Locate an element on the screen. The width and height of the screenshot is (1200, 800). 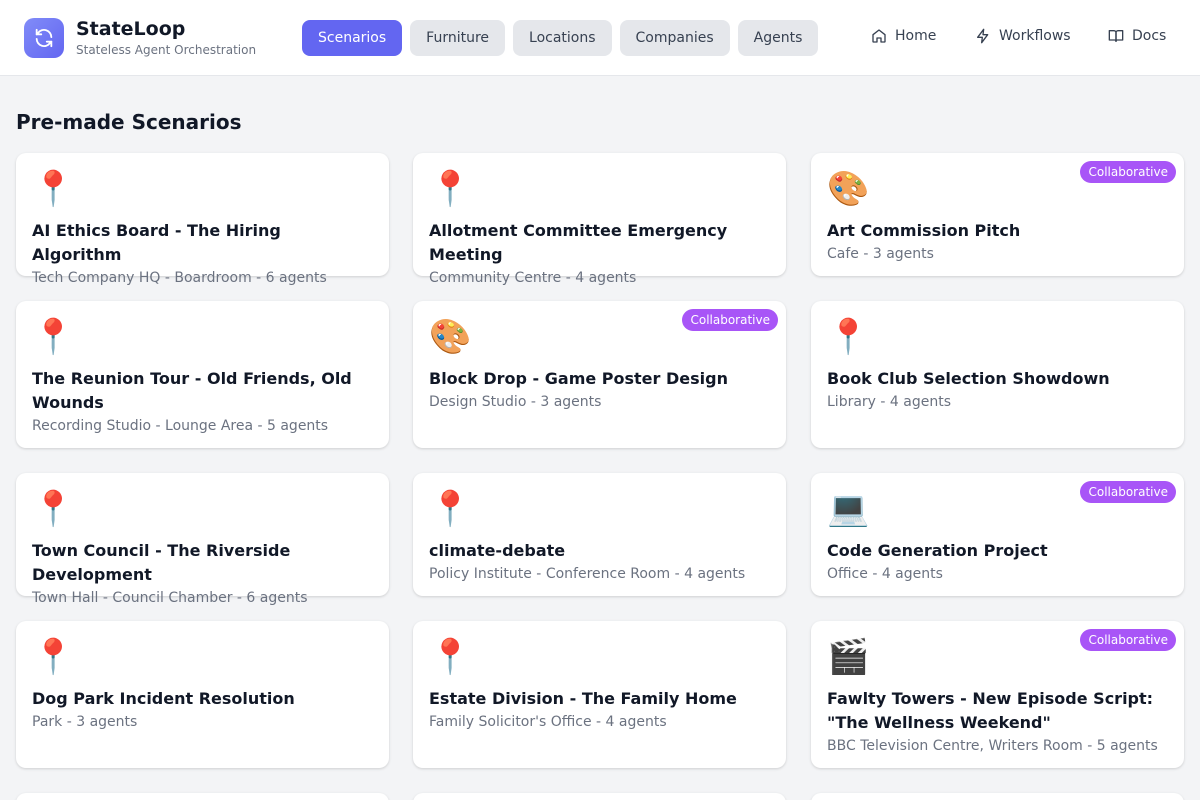
scenario-title: AI Ethics Board - The Hiring Algorithm is located at coordinates (156, 242).